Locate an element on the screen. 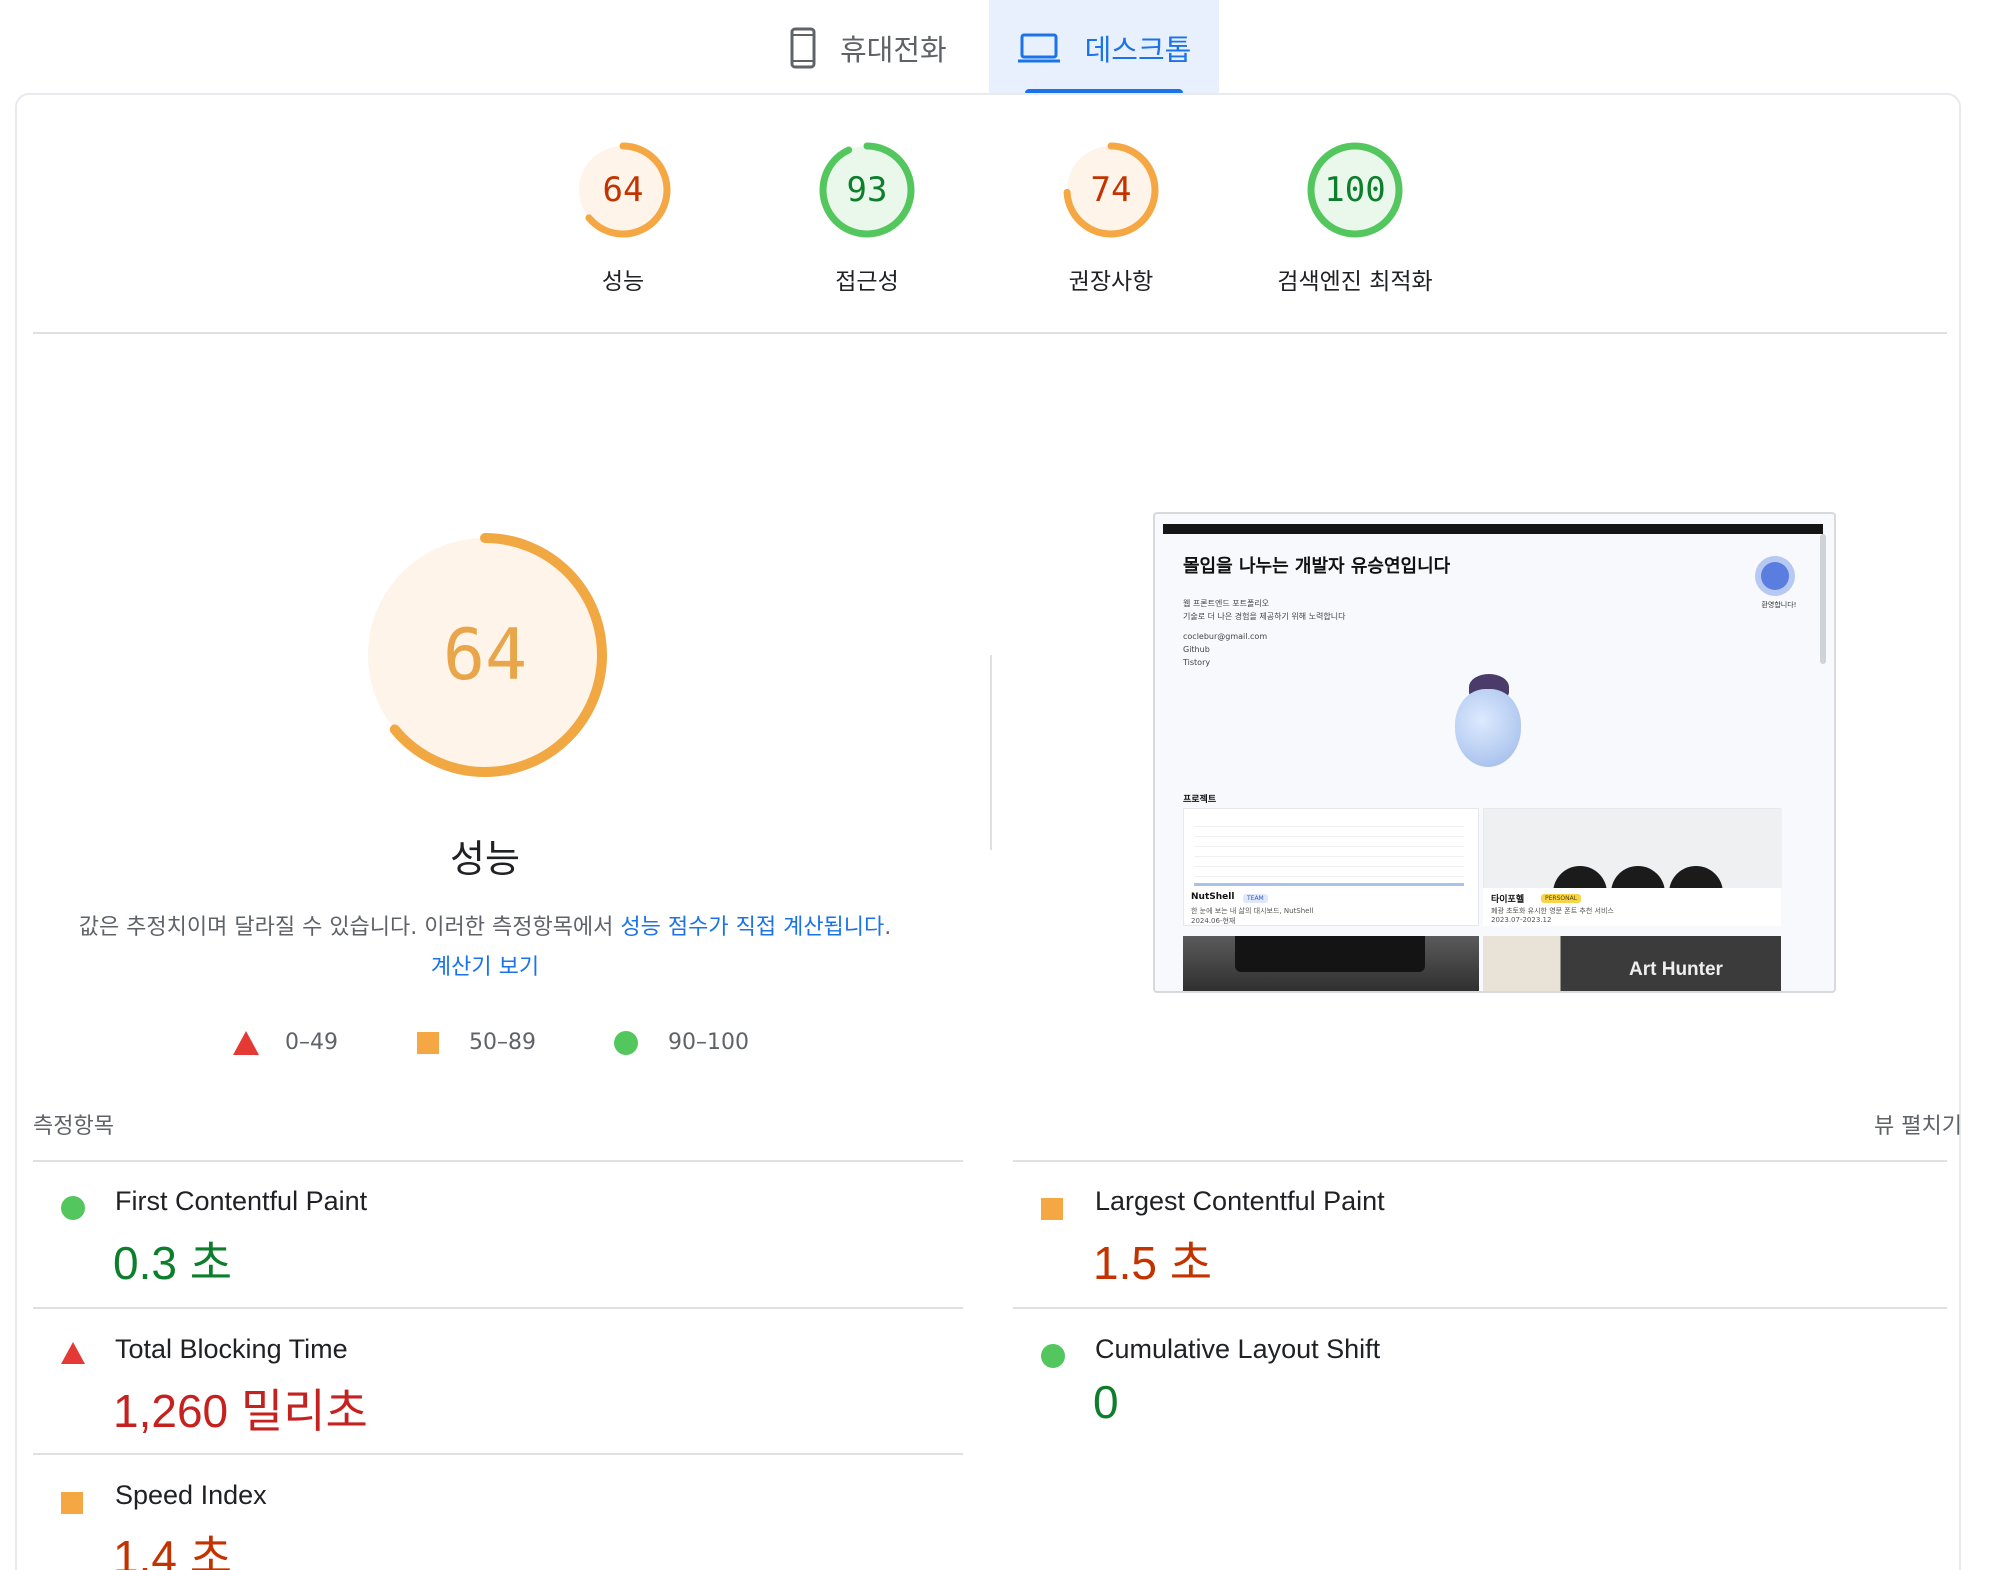 The height and width of the screenshot is (1570, 2010). metric-value: 1,260 밀리초 is located at coordinates (240, 1411).